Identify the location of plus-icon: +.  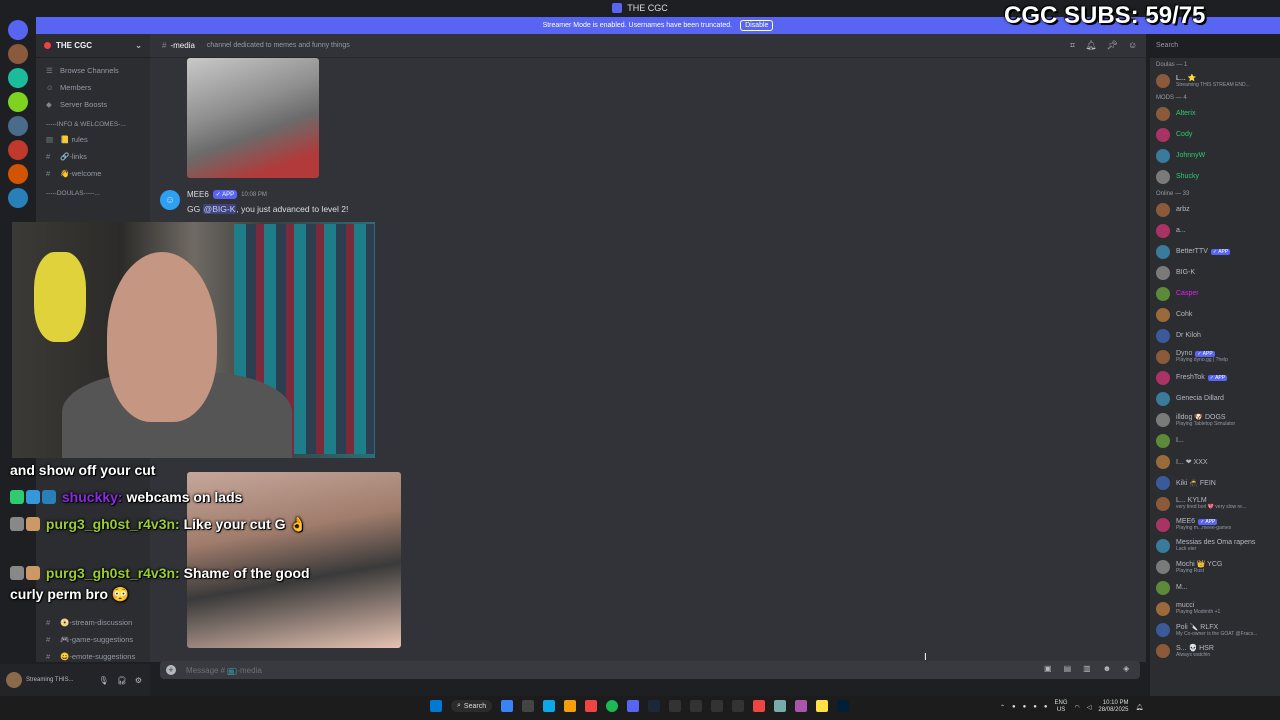
(171, 670).